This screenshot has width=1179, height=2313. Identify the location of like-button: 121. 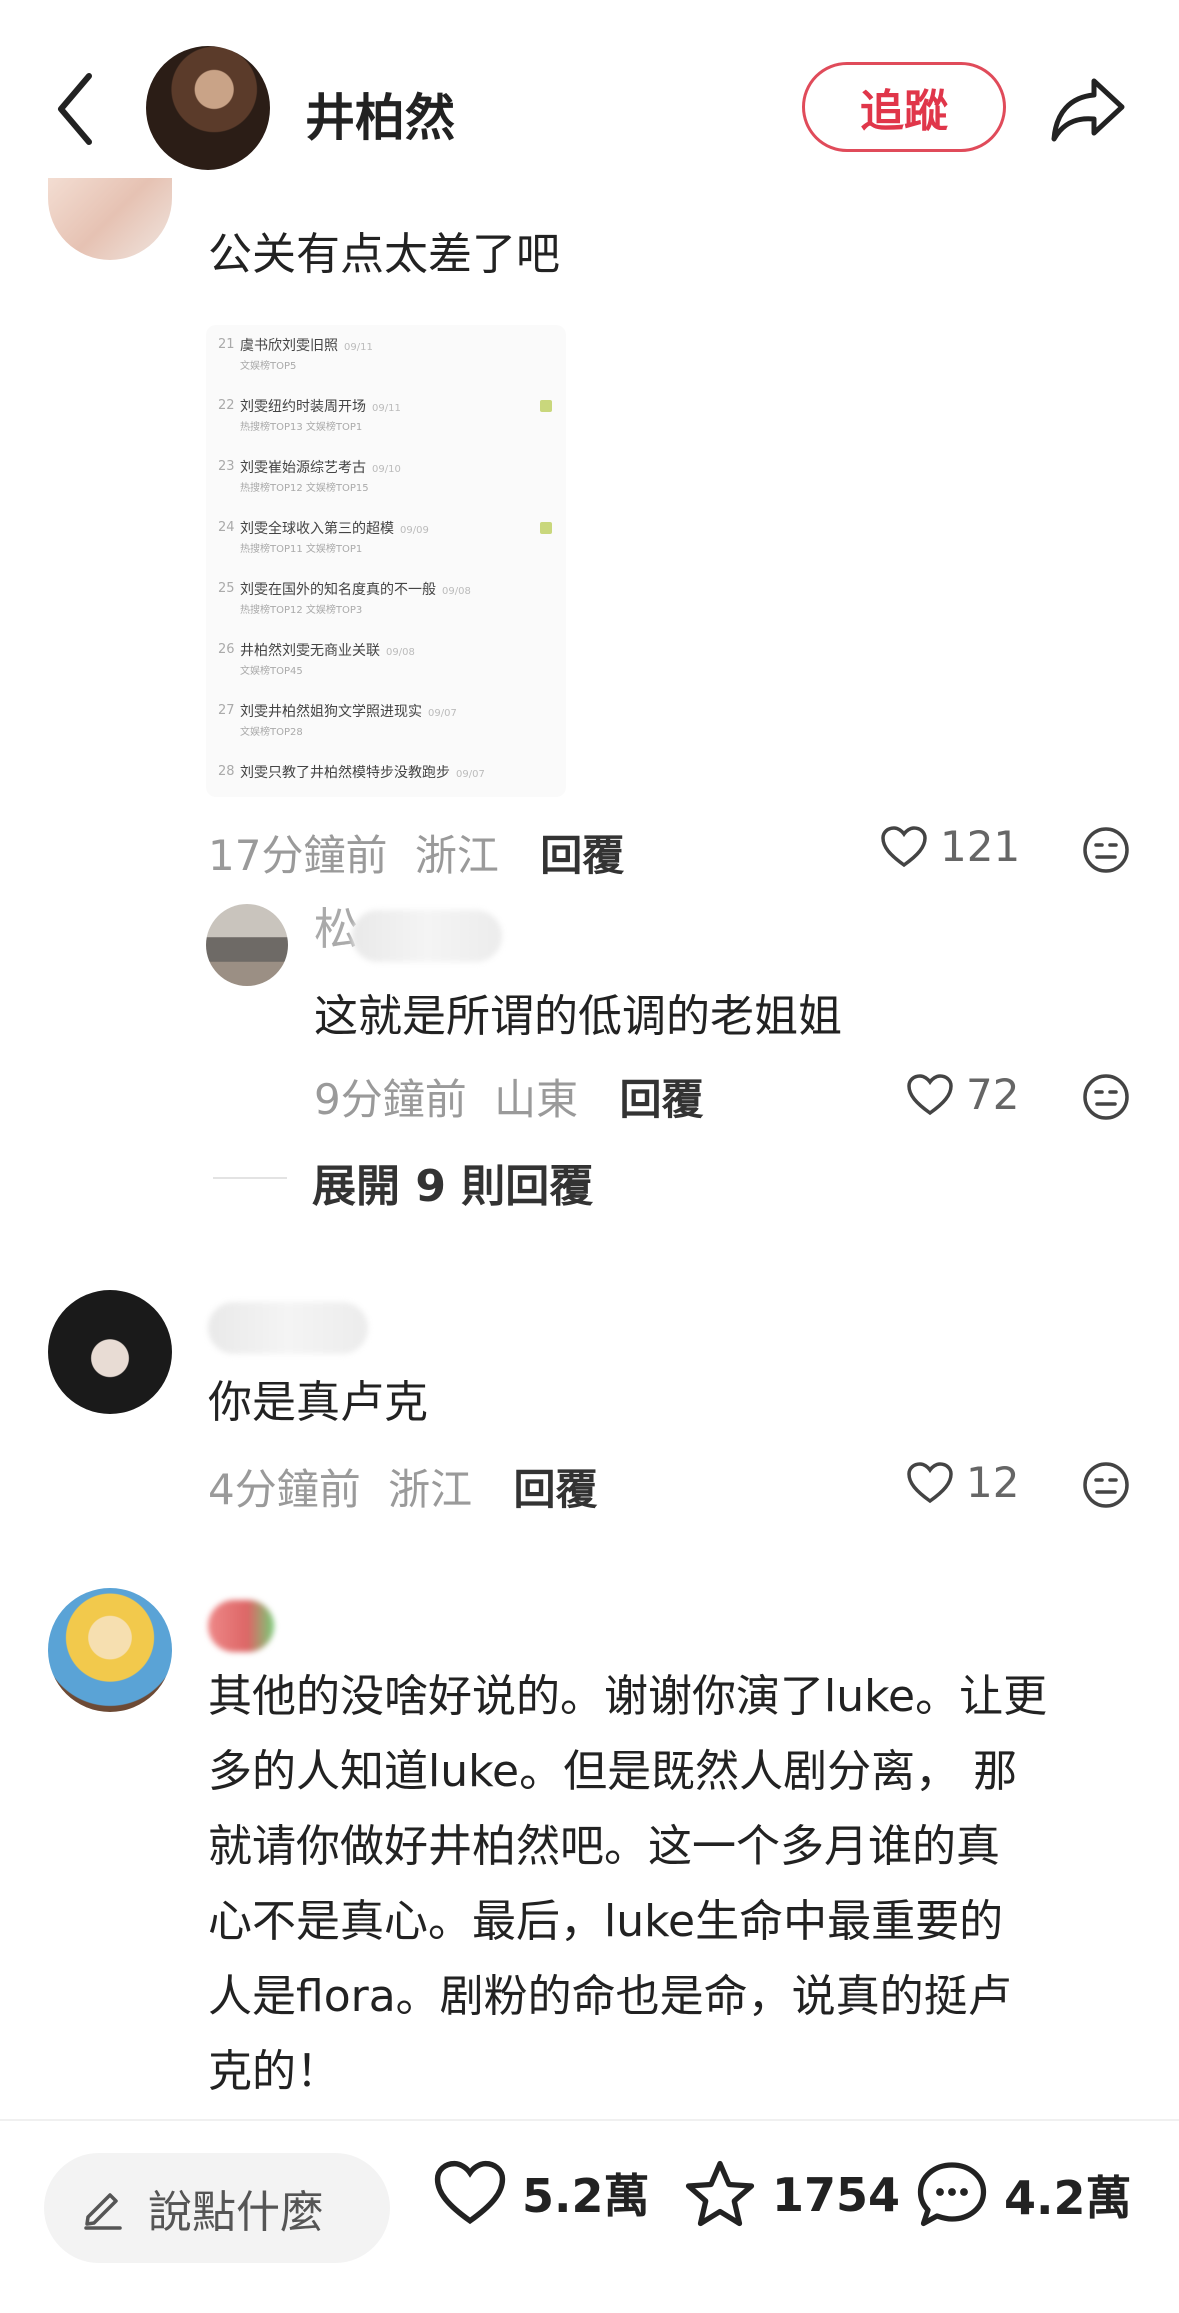
(950, 846).